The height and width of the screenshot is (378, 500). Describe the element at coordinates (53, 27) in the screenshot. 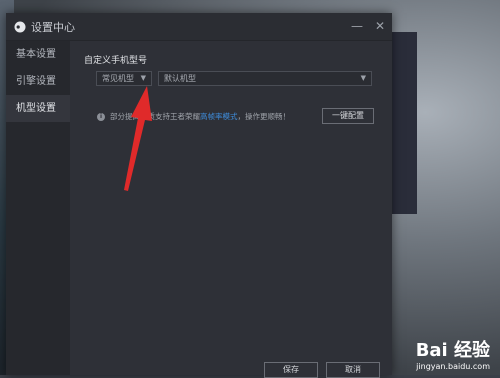

I see `window-title: 设置中心` at that location.